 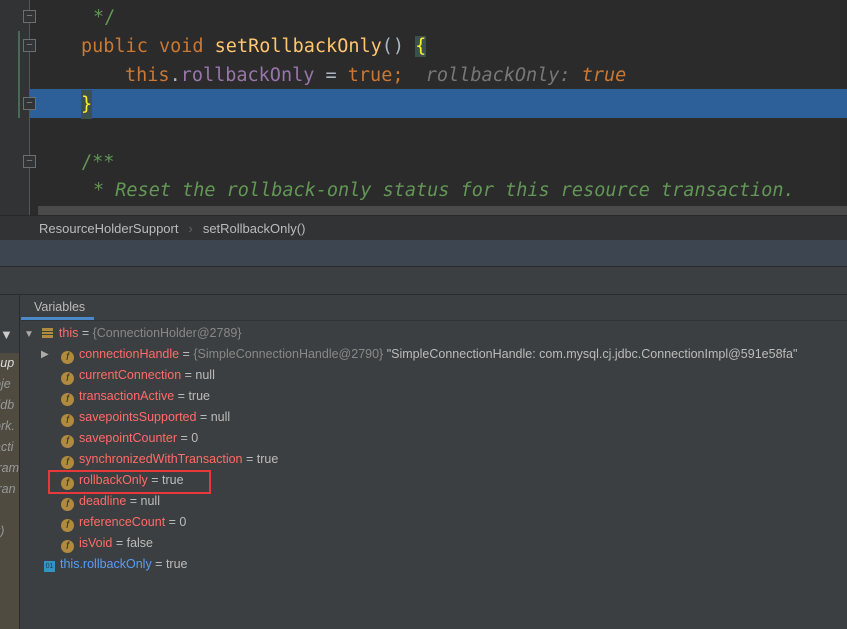 What do you see at coordinates (7, 426) in the screenshot?
I see `frame-item: ork.` at bounding box center [7, 426].